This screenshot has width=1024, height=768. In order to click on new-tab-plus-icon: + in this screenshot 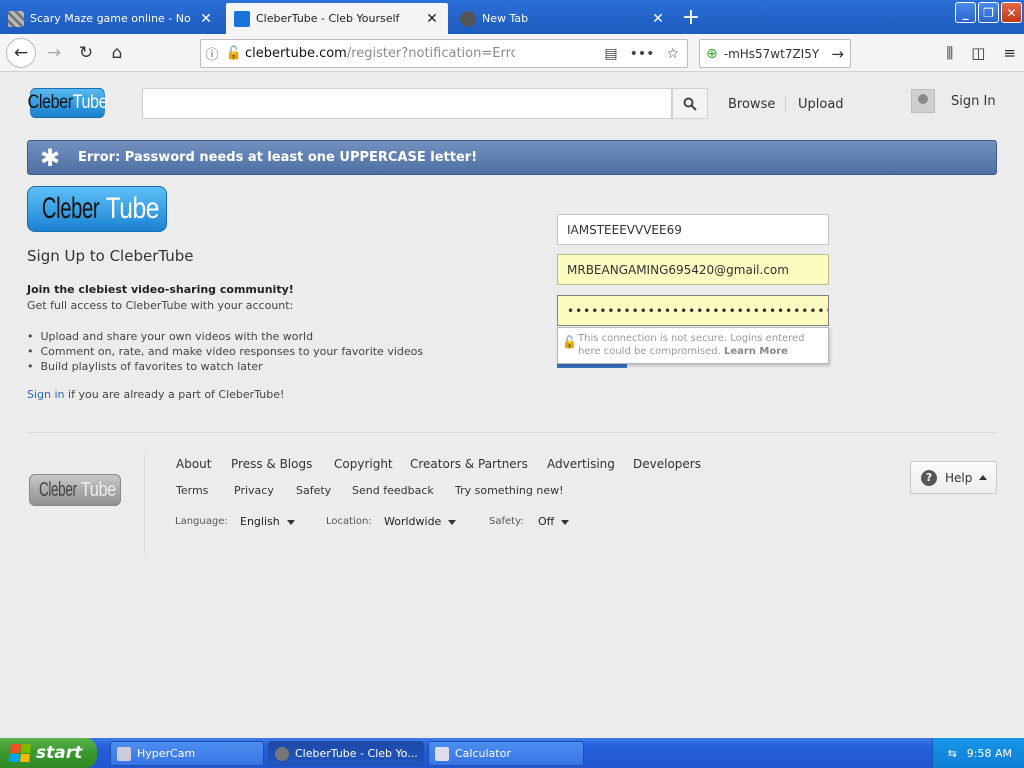, I will do `click(691, 17)`.